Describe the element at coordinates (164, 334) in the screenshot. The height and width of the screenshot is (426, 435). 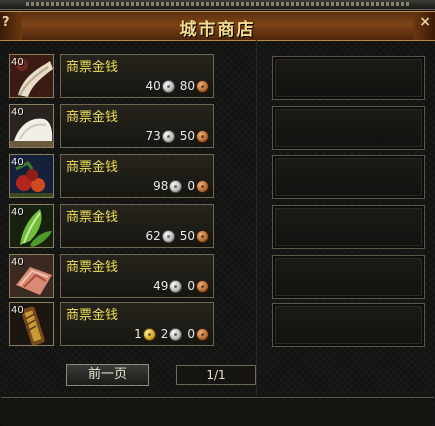
I see `silver-amount: 2` at that location.